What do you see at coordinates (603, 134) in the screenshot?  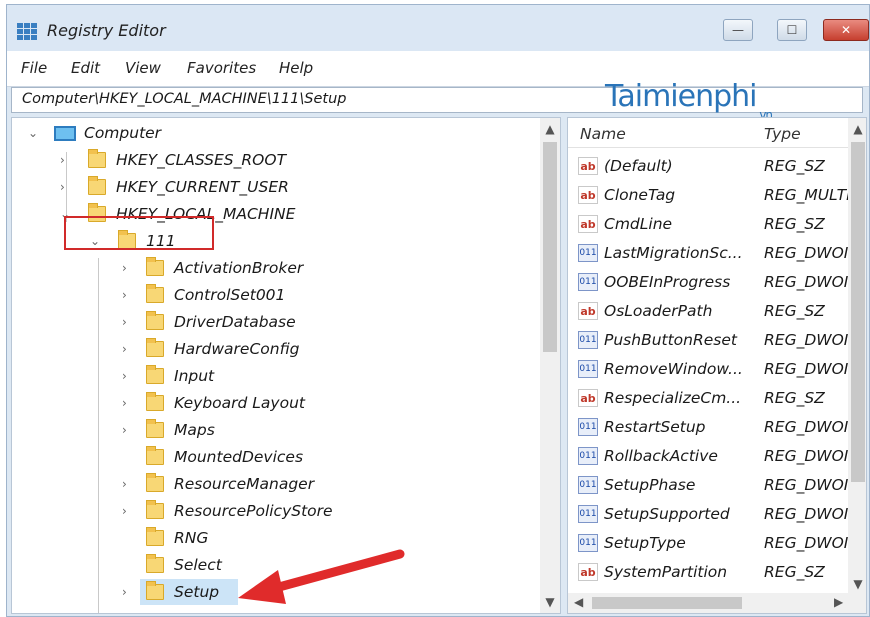 I see `column-header-name: Name` at bounding box center [603, 134].